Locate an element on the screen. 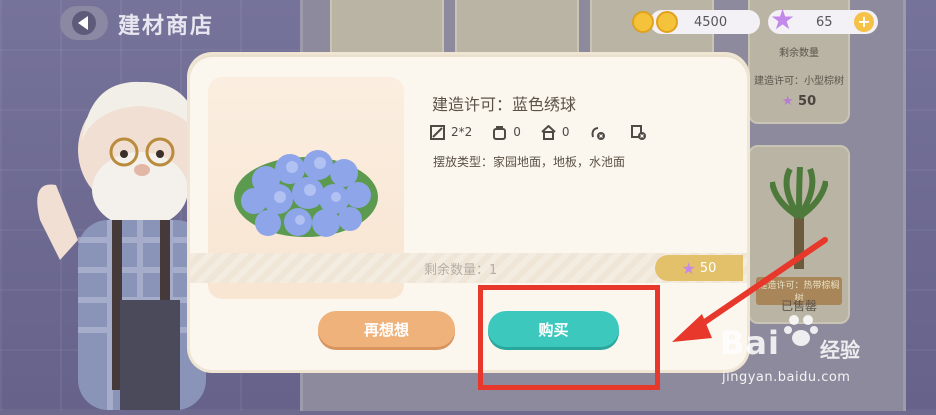 This screenshot has height=415, width=936. page-title: 建材商店 is located at coordinates (166, 26).